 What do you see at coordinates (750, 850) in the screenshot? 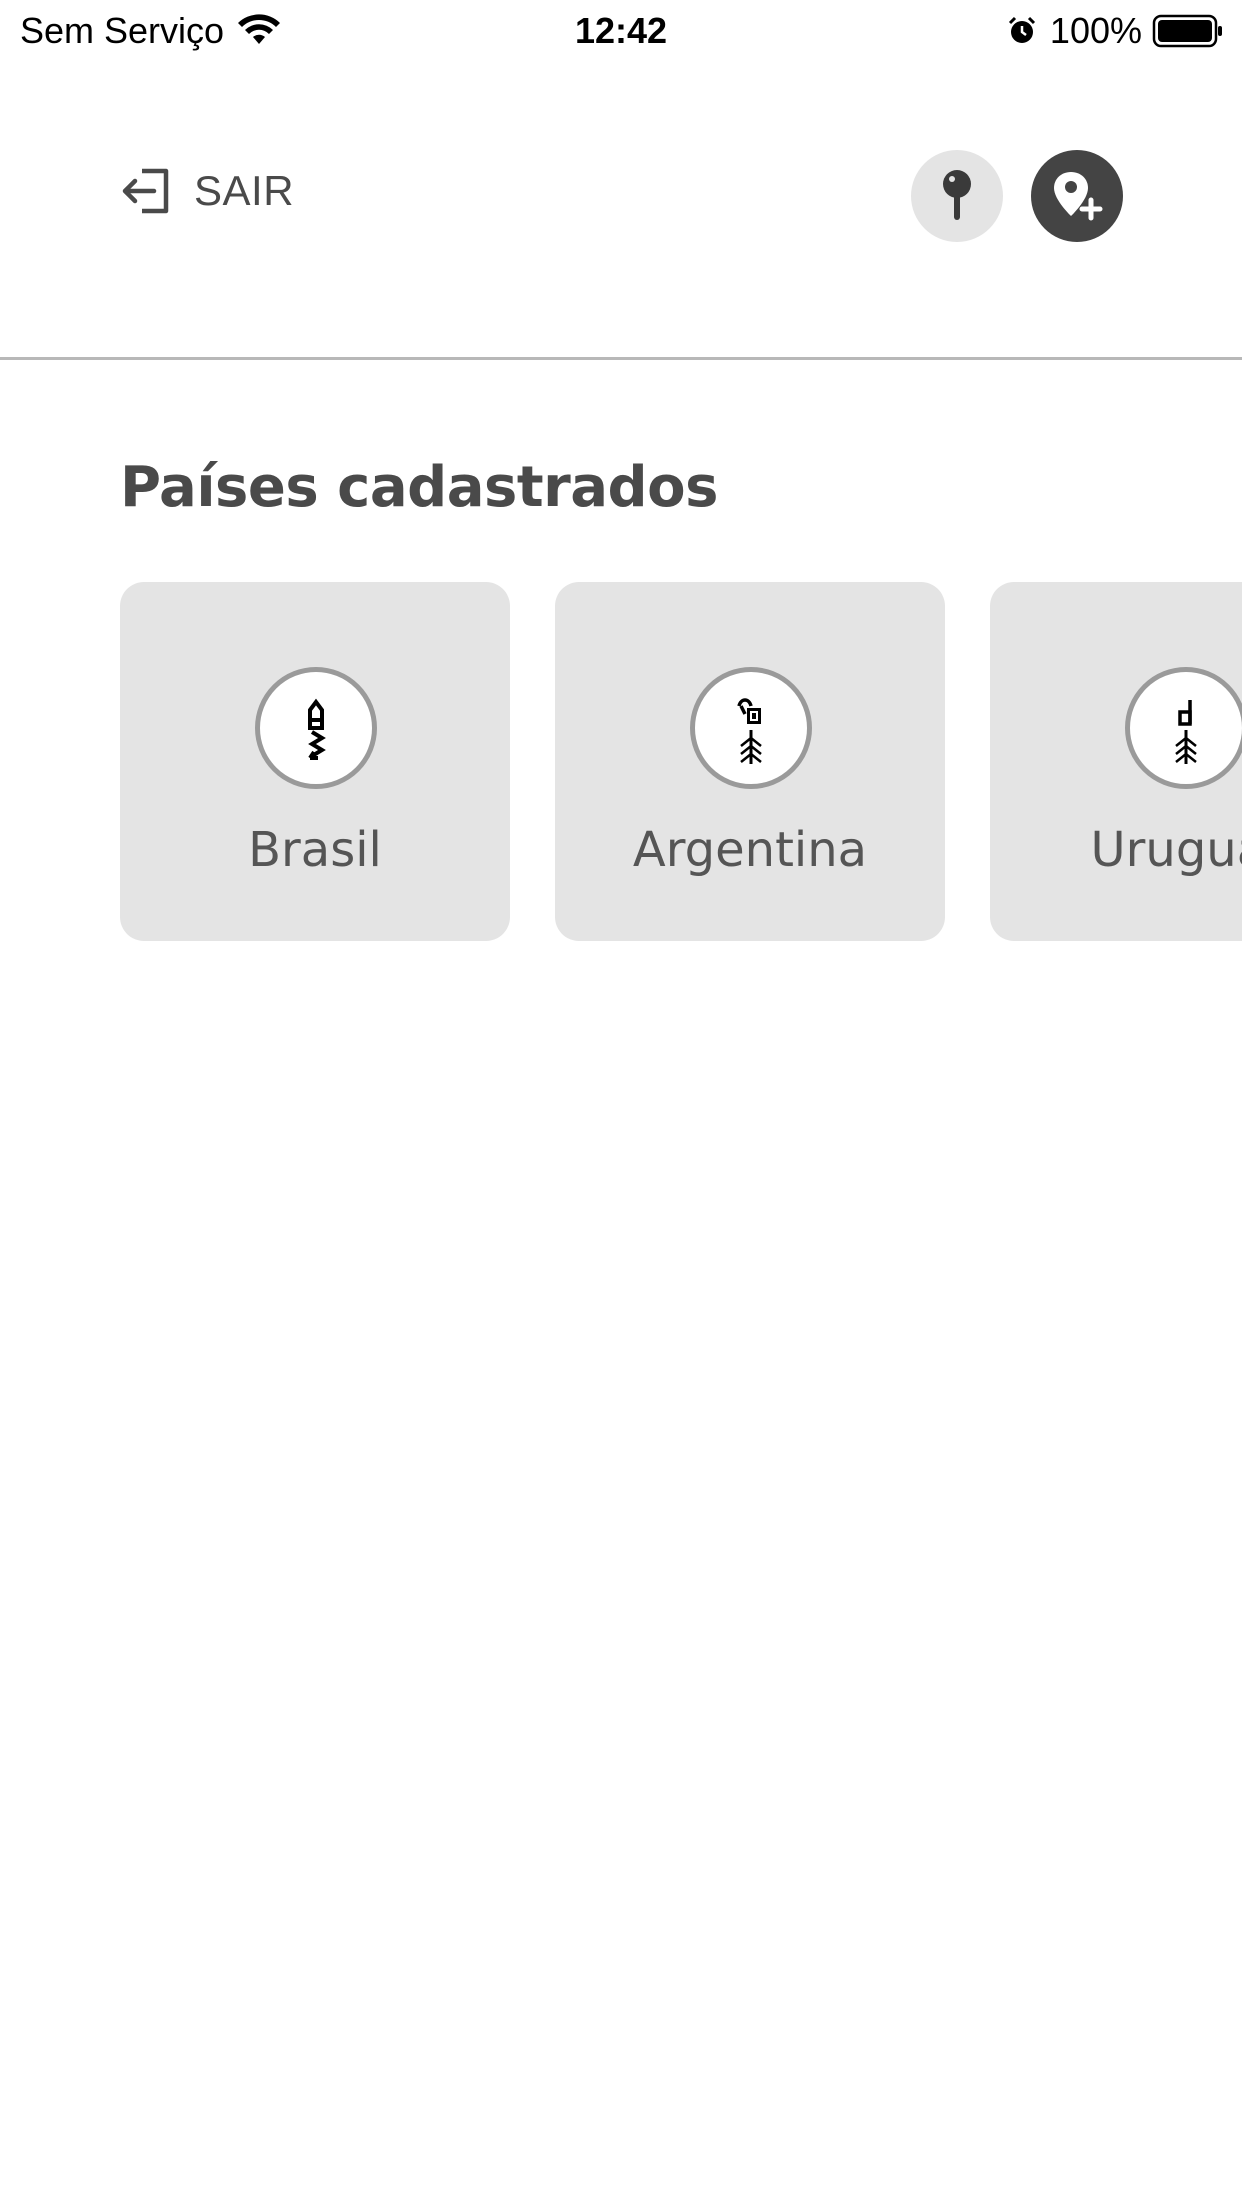
I see `country-name: Argentina` at bounding box center [750, 850].